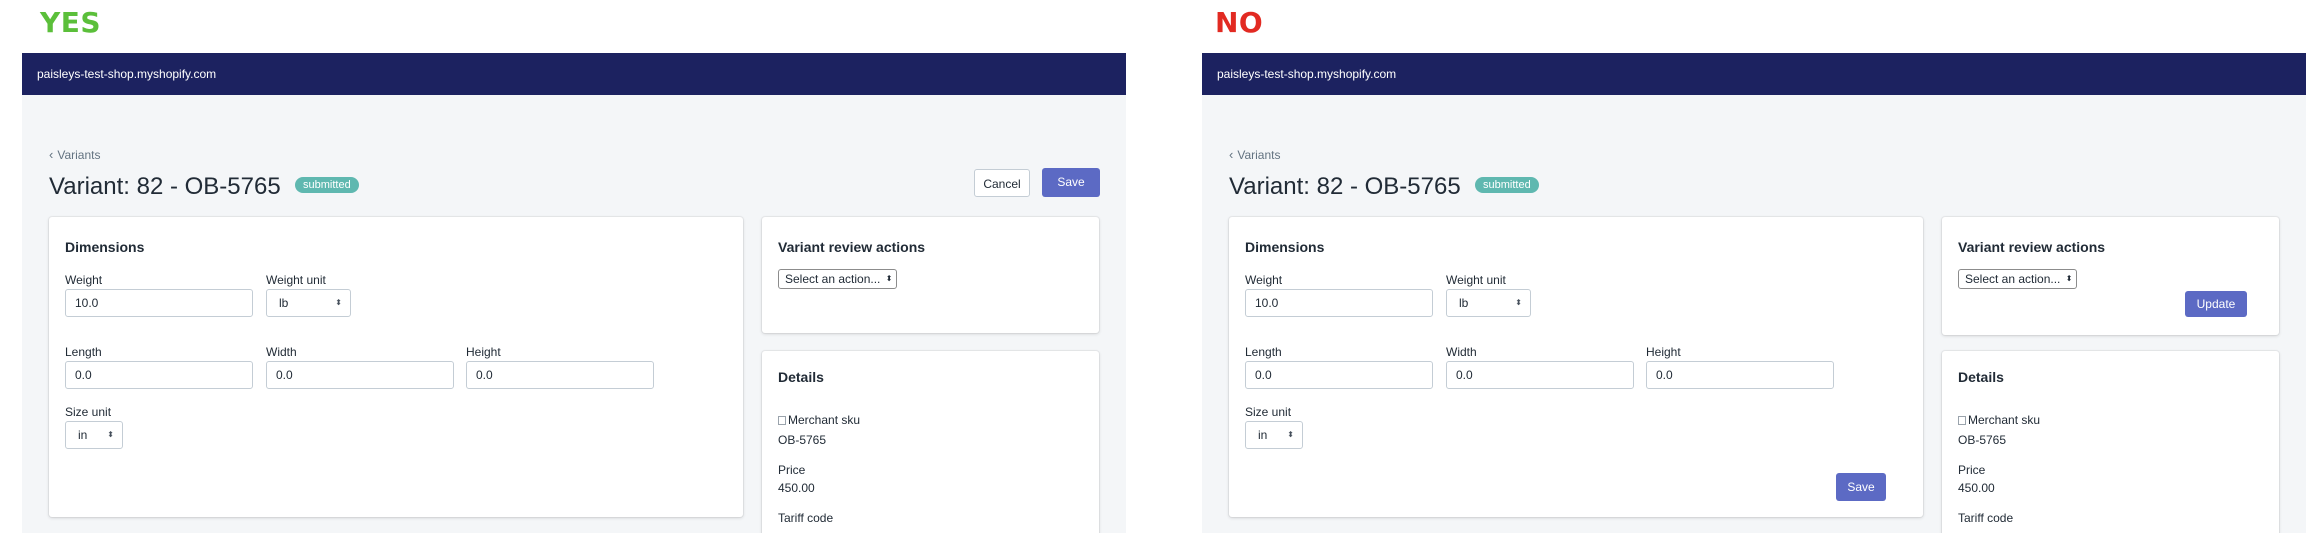  I want to click on yes-label: YES, so click(71, 22).